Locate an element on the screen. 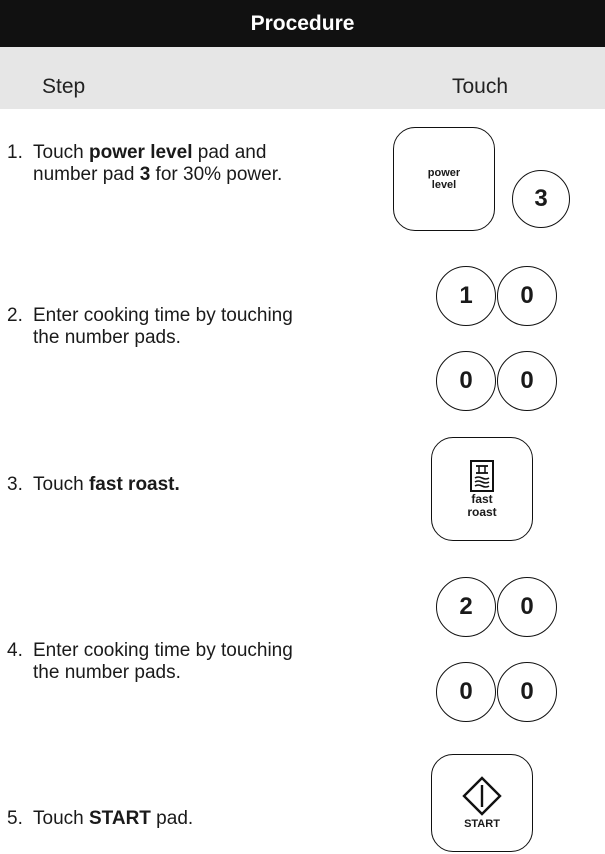  column-header-bar is located at coordinates (302, 78).